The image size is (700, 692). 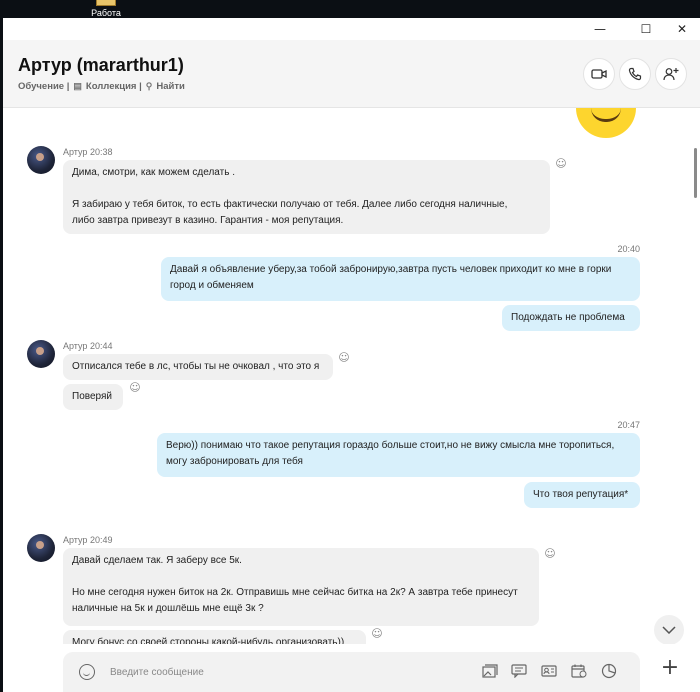 I want to click on message-sender-time: Артур 20:44, so click(x=88, y=346).